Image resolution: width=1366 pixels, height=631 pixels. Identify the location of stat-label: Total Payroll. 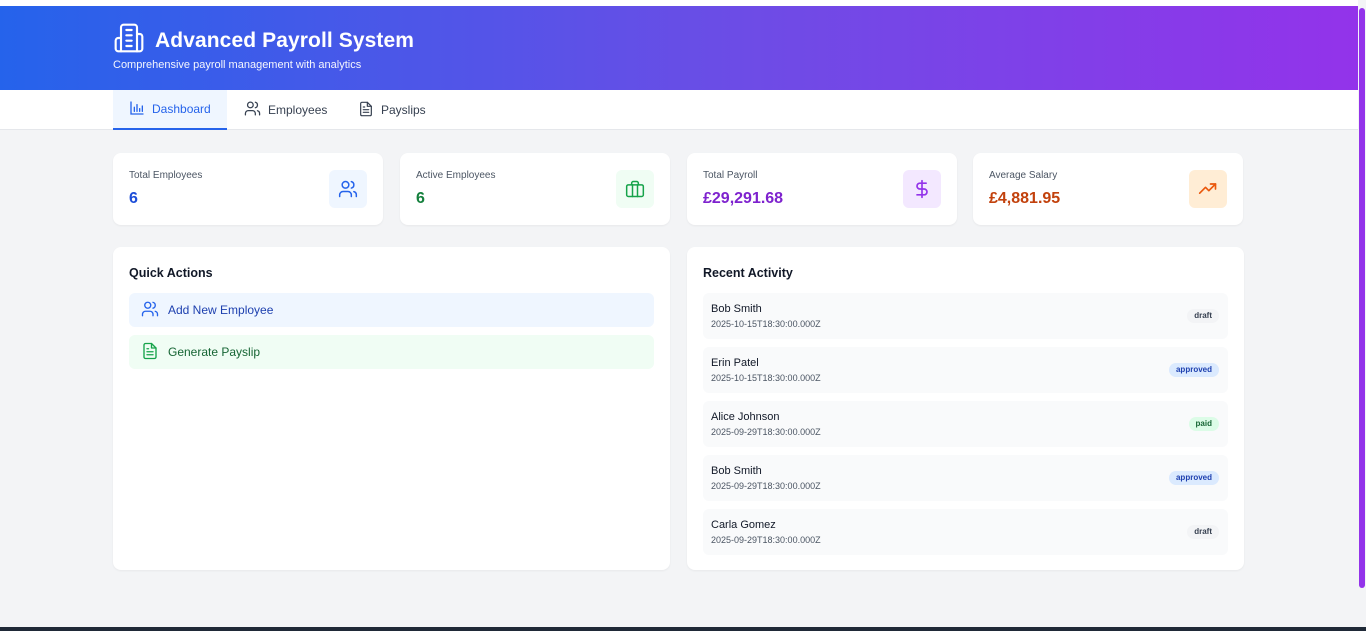
(730, 175).